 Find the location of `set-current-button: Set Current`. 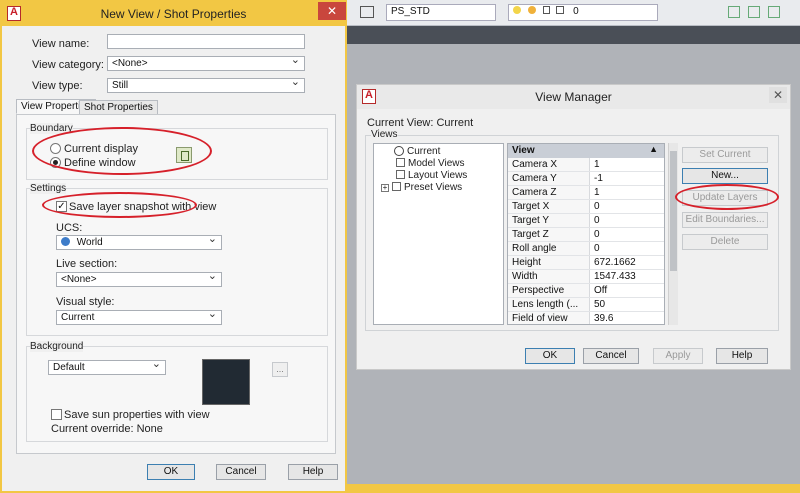

set-current-button: Set Current is located at coordinates (725, 155).